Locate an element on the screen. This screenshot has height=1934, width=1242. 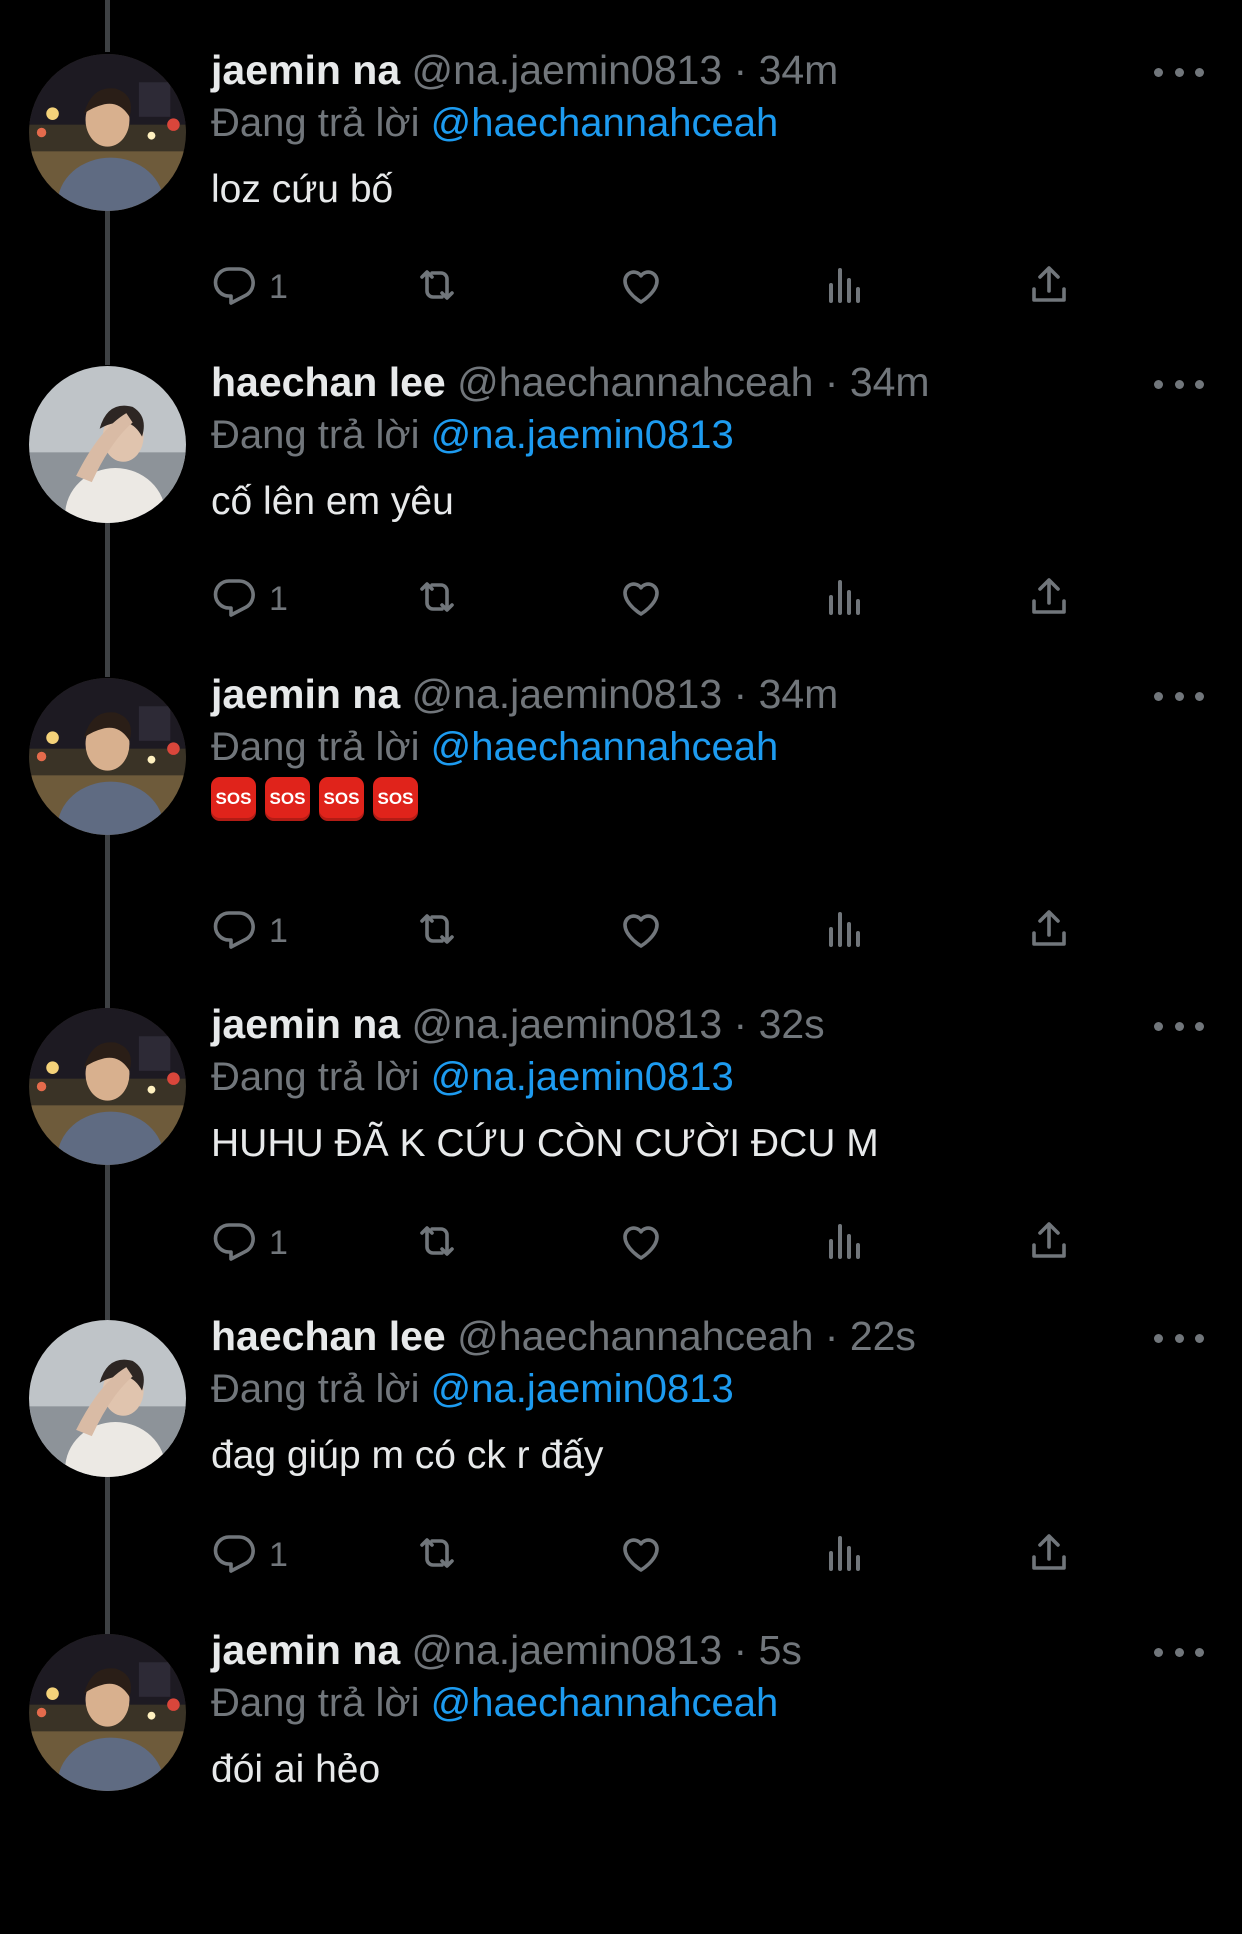
timestamp: 32s is located at coordinates (792, 1024).